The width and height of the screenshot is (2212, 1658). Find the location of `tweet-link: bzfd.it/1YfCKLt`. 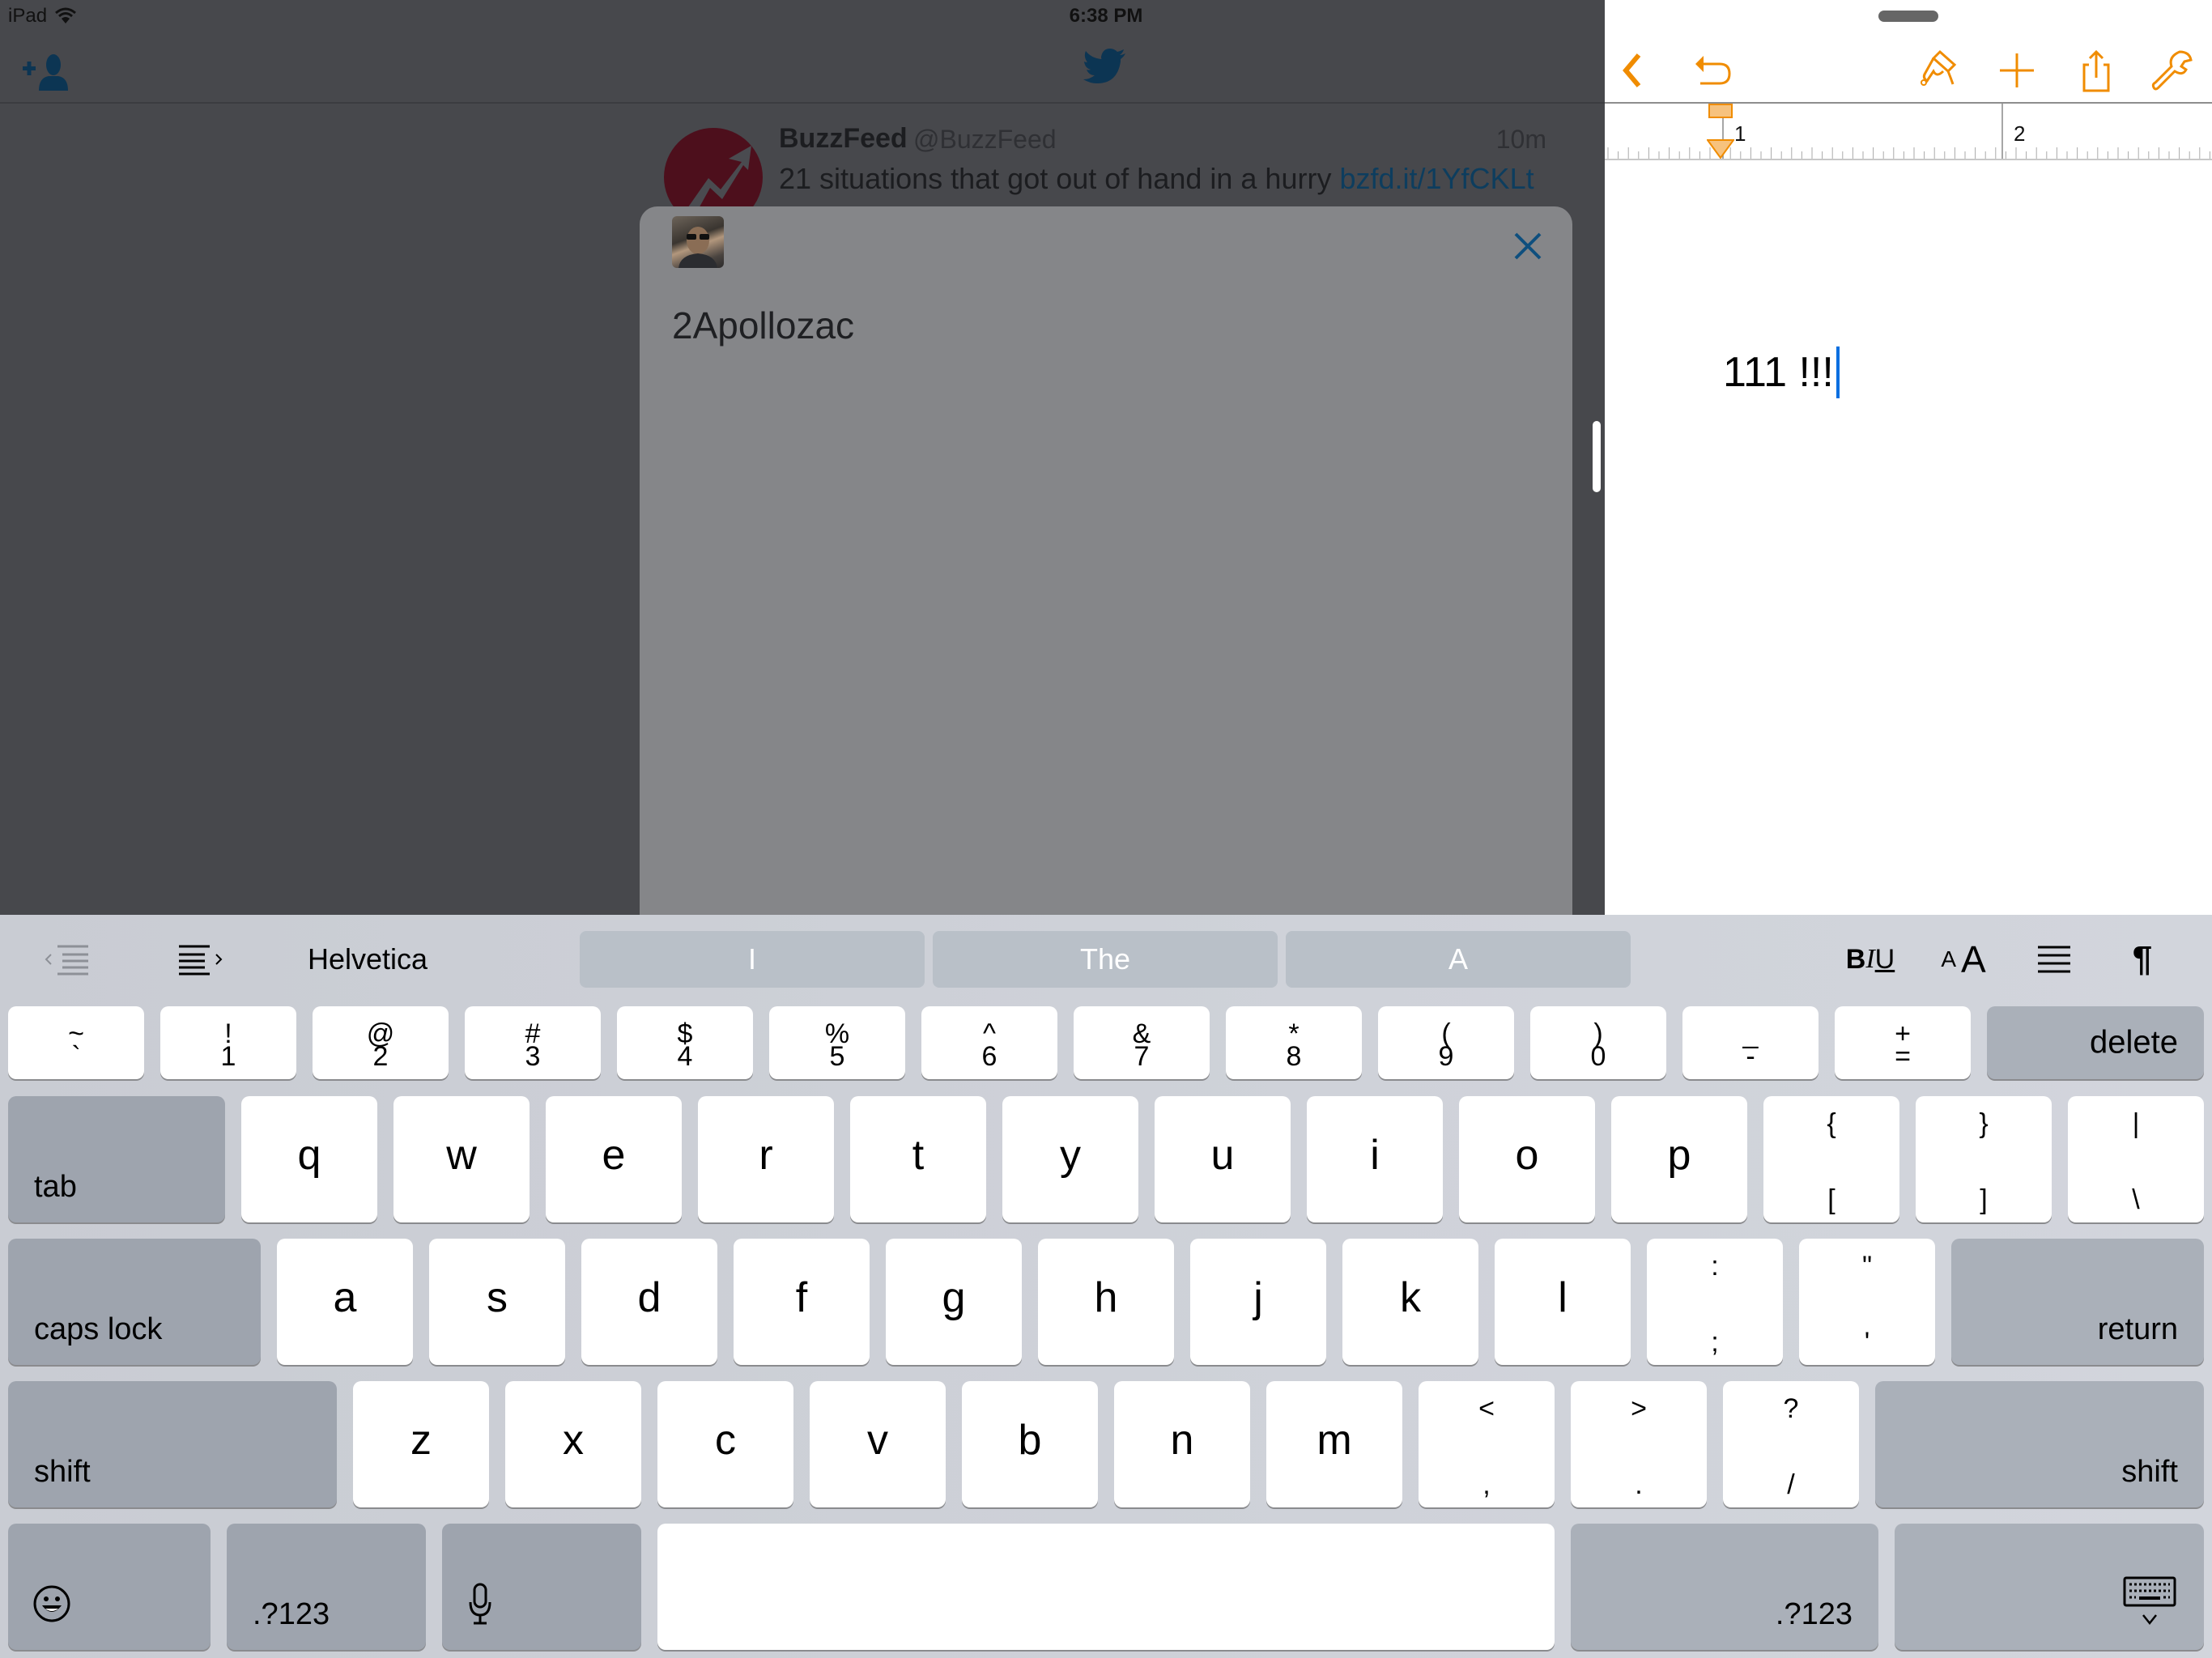

tweet-link: bzfd.it/1YfCKLt is located at coordinates (1437, 178).